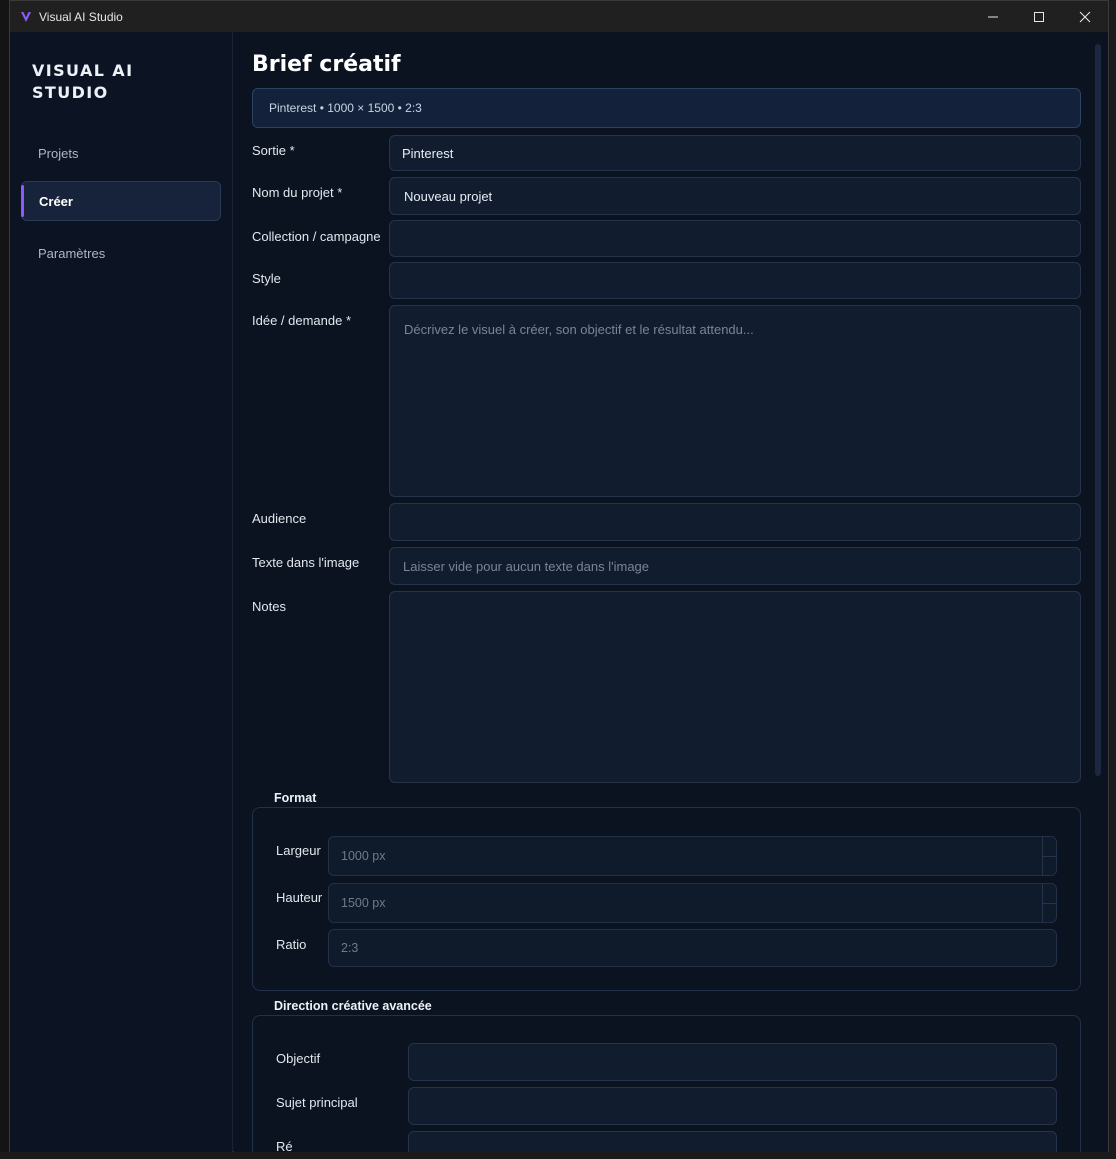 This screenshot has width=1116, height=1159. I want to click on sidebar-item-label: Créer, so click(56, 201).